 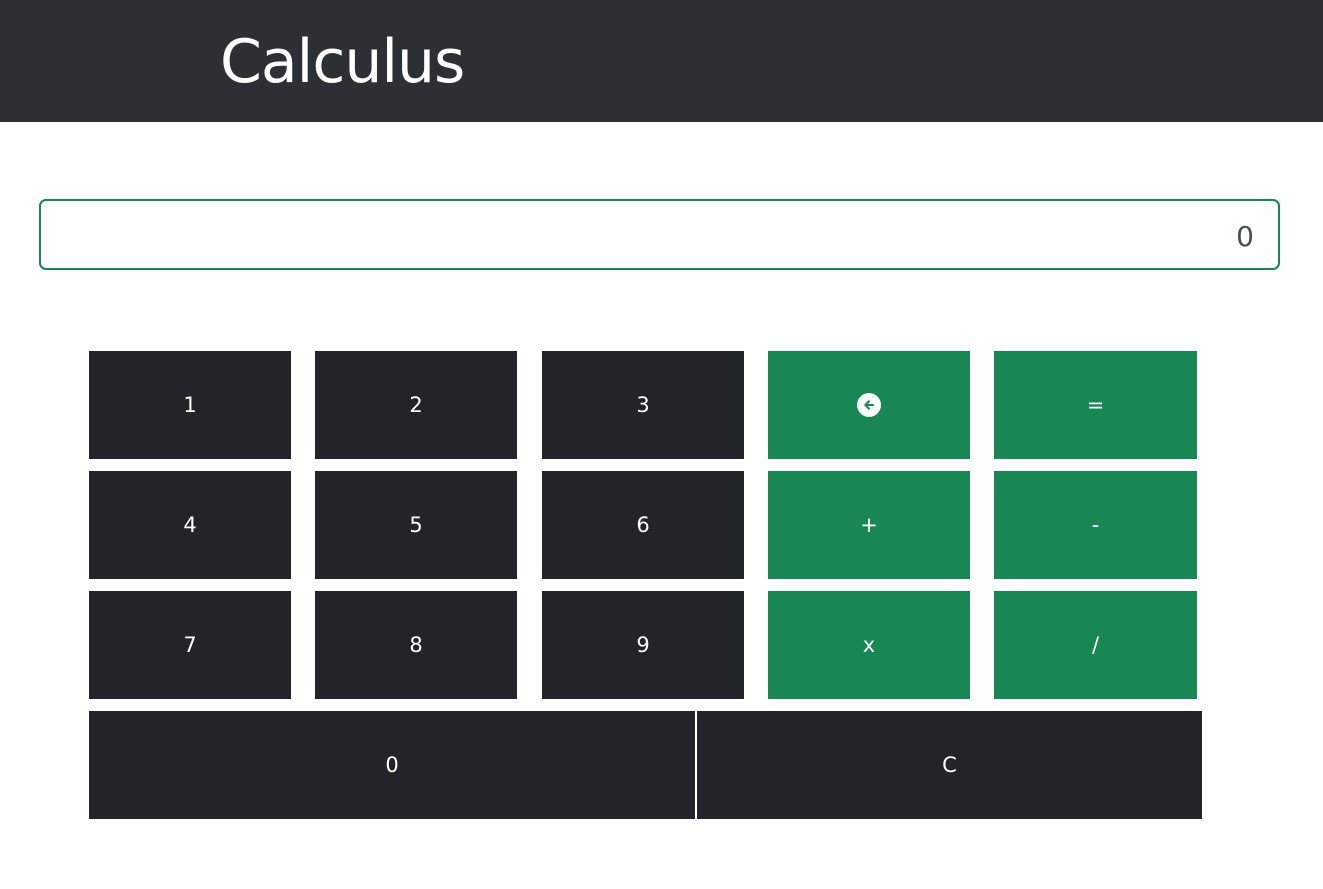 What do you see at coordinates (190, 525) in the screenshot?
I see `key-4-button: 4` at bounding box center [190, 525].